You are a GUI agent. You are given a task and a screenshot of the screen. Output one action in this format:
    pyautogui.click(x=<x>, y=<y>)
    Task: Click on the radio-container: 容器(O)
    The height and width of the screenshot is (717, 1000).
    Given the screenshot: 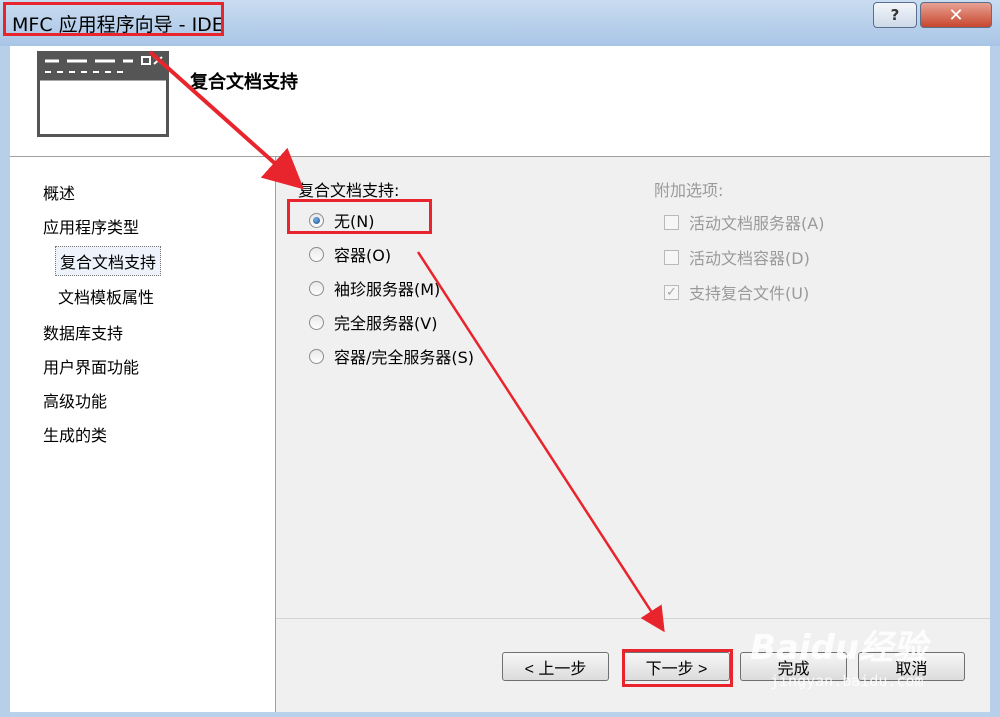 What is the action you would take?
    pyautogui.click(x=350, y=254)
    